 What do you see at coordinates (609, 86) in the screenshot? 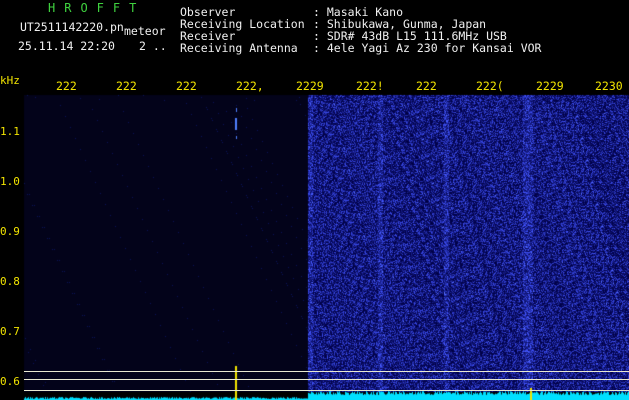
I see `x-tick-label: 2230` at bounding box center [609, 86].